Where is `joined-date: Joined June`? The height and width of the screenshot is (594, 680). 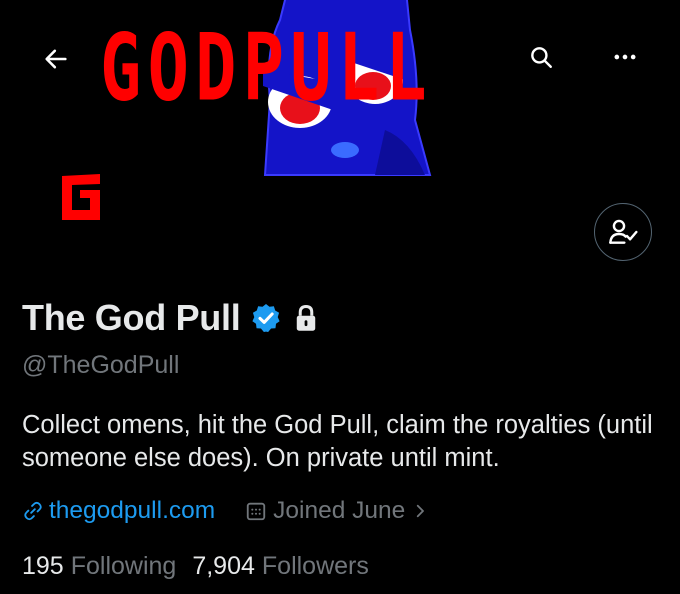
joined-date: Joined June is located at coordinates (337, 511).